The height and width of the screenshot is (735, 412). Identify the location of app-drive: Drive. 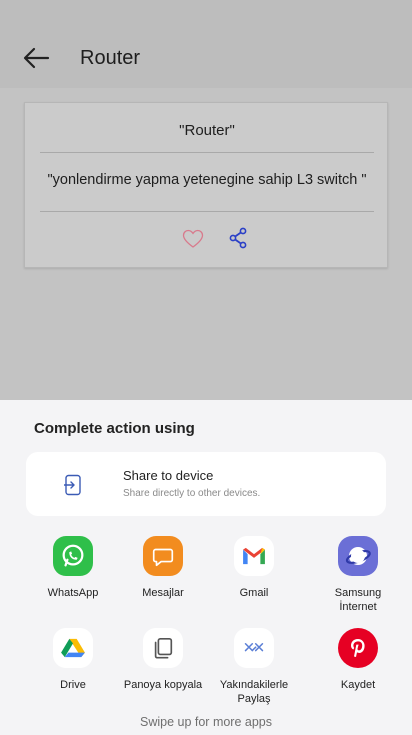
(73, 660).